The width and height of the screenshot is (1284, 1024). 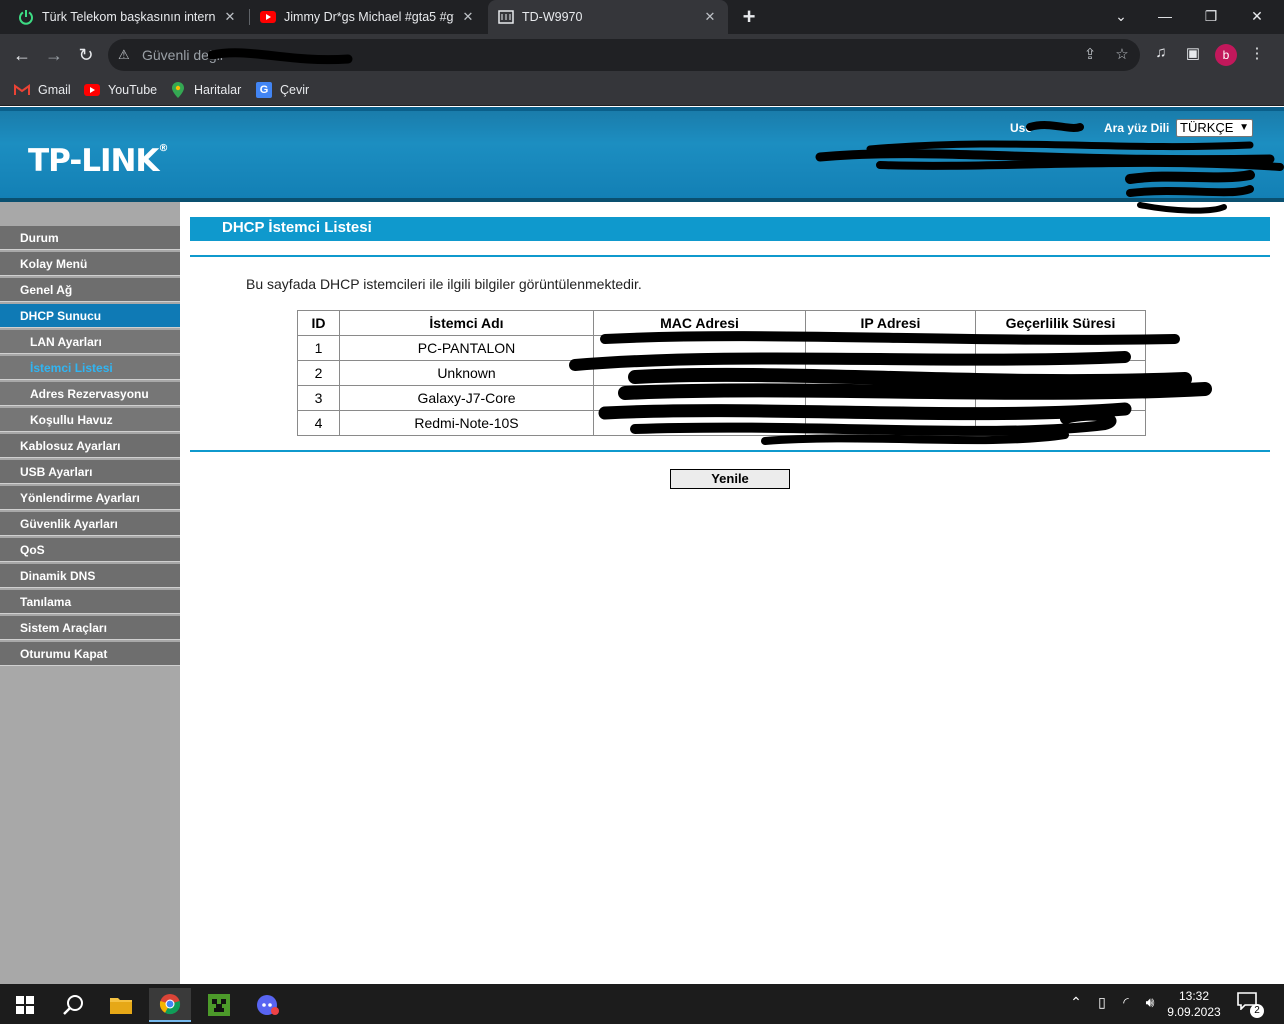 I want to click on system-clock: 13:32 9.09.2023, so click(x=1194, y=1004).